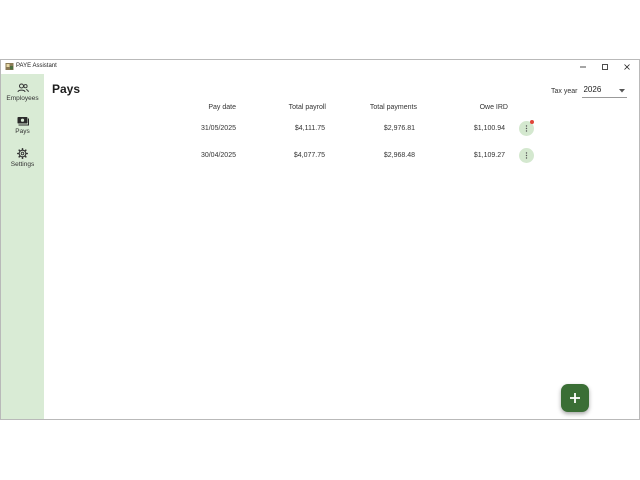  I want to click on total-payroll-cell: $4,077.75, so click(309, 155).